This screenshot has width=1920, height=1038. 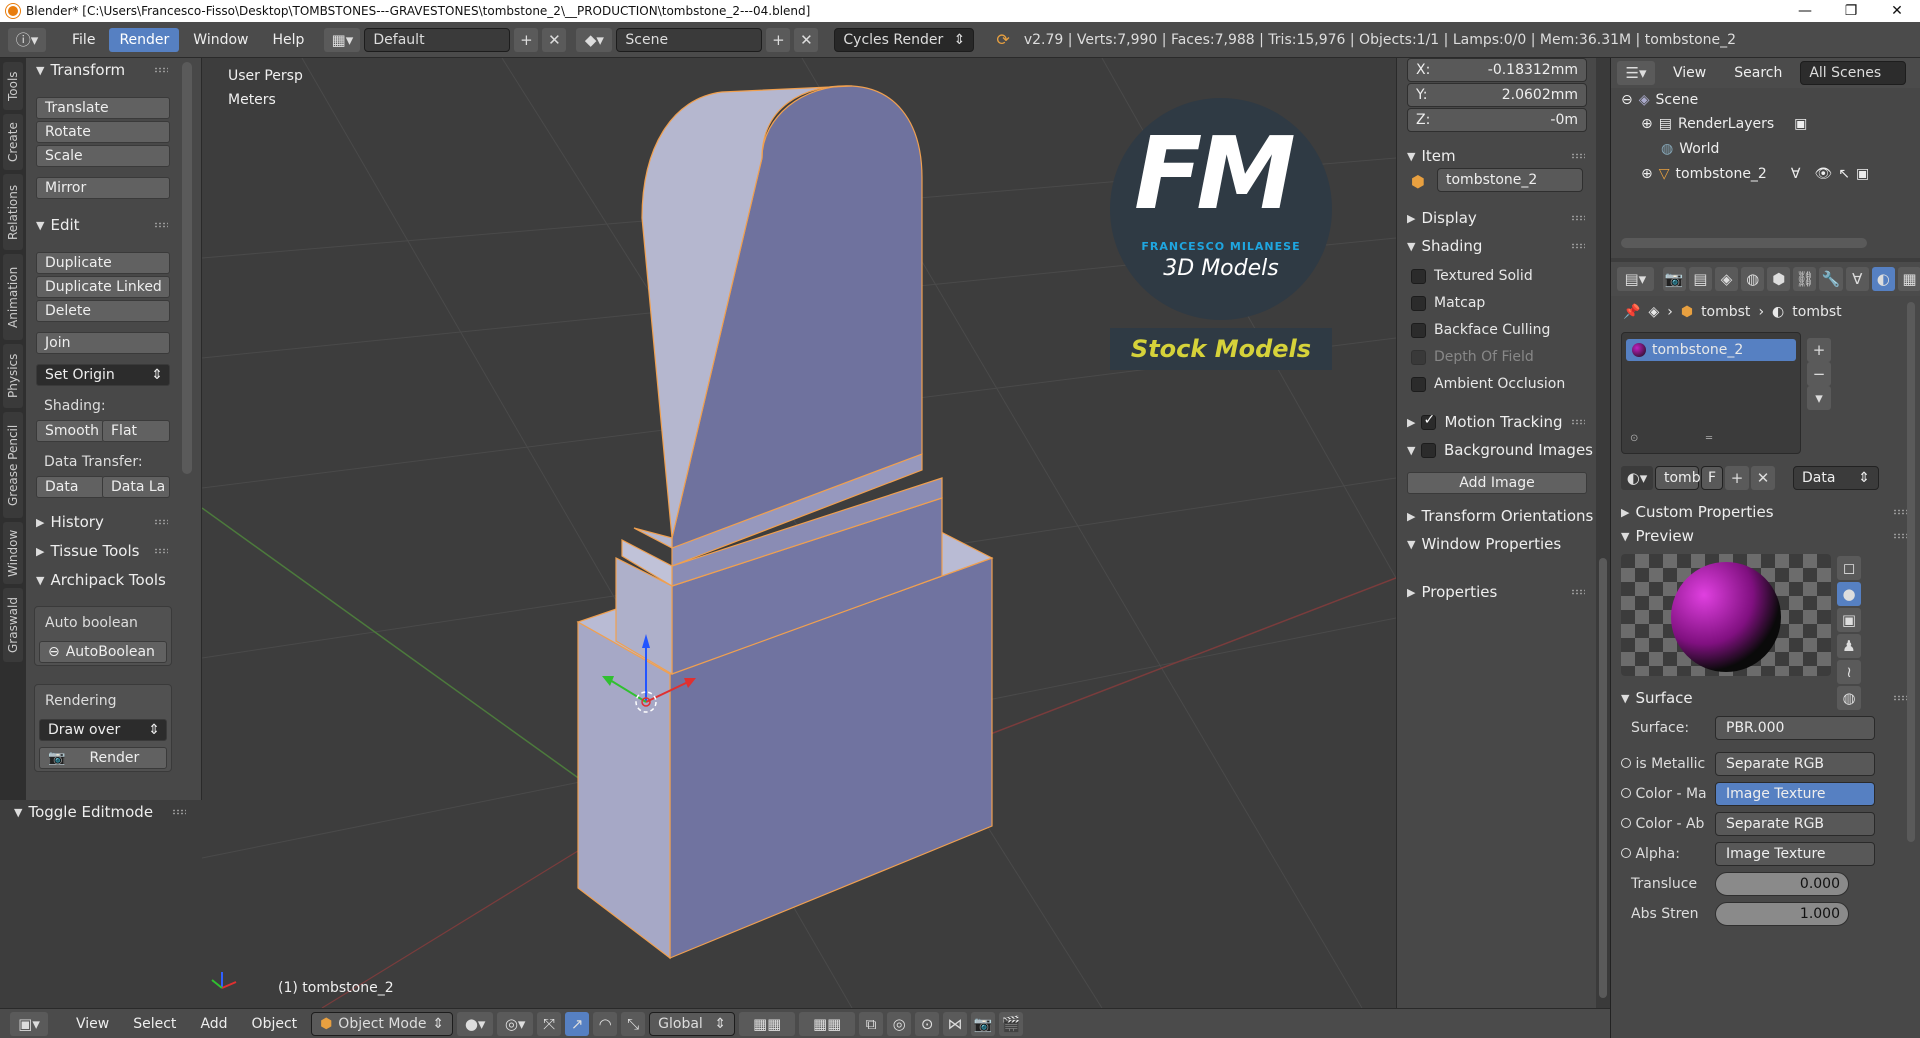 What do you see at coordinates (1758, 73) in the screenshot?
I see `outliner-search-menu: Search` at bounding box center [1758, 73].